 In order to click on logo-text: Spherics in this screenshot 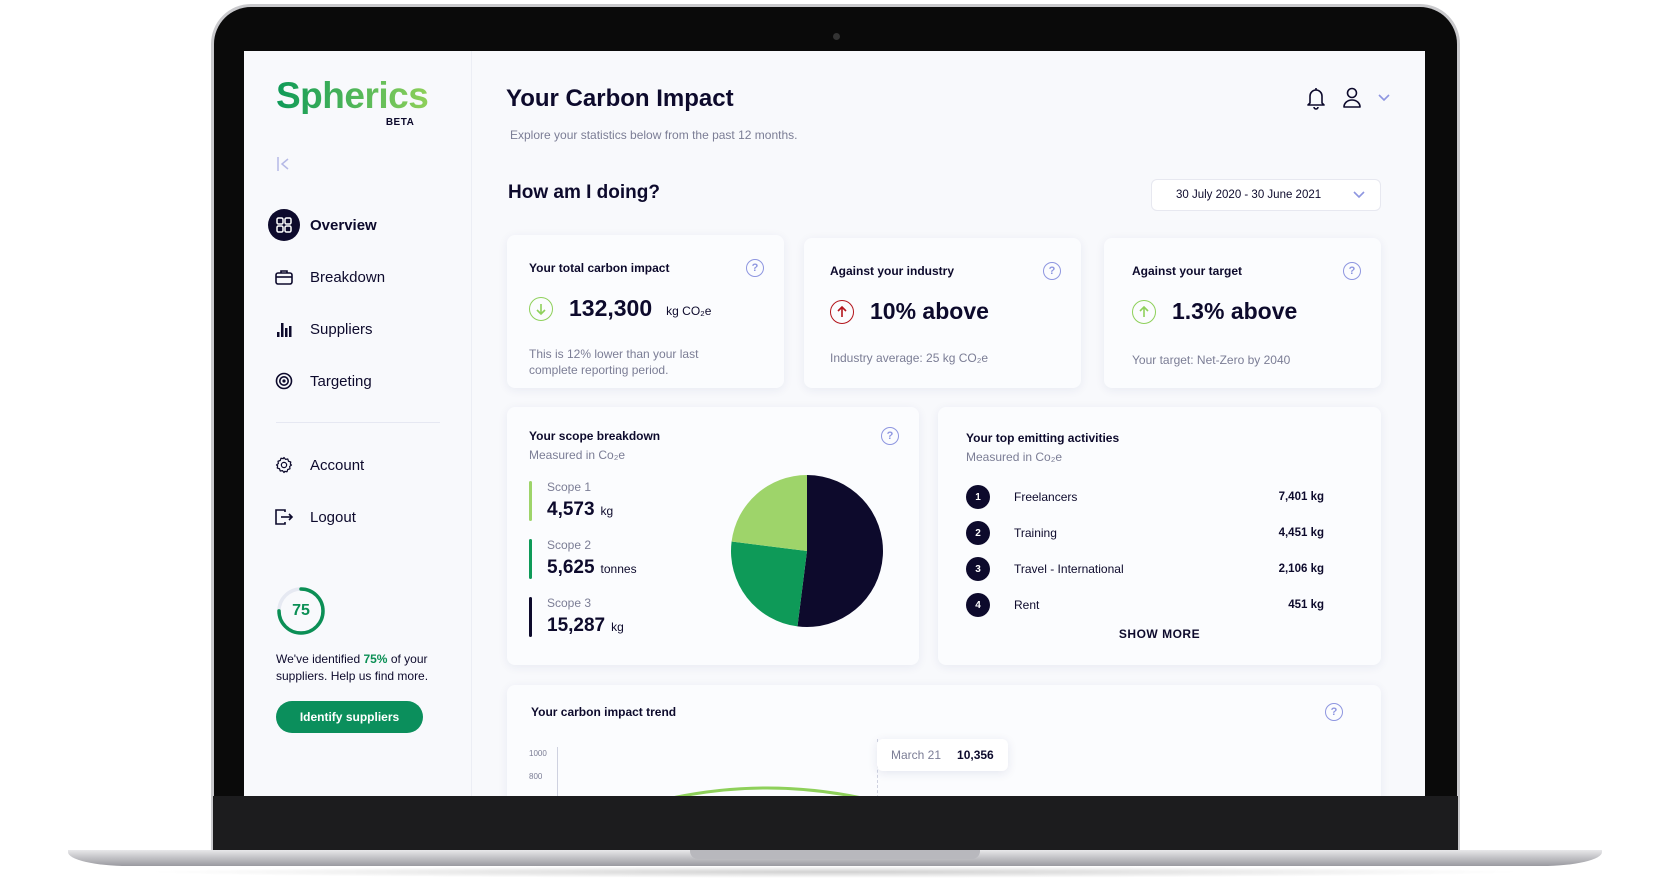, I will do `click(352, 95)`.